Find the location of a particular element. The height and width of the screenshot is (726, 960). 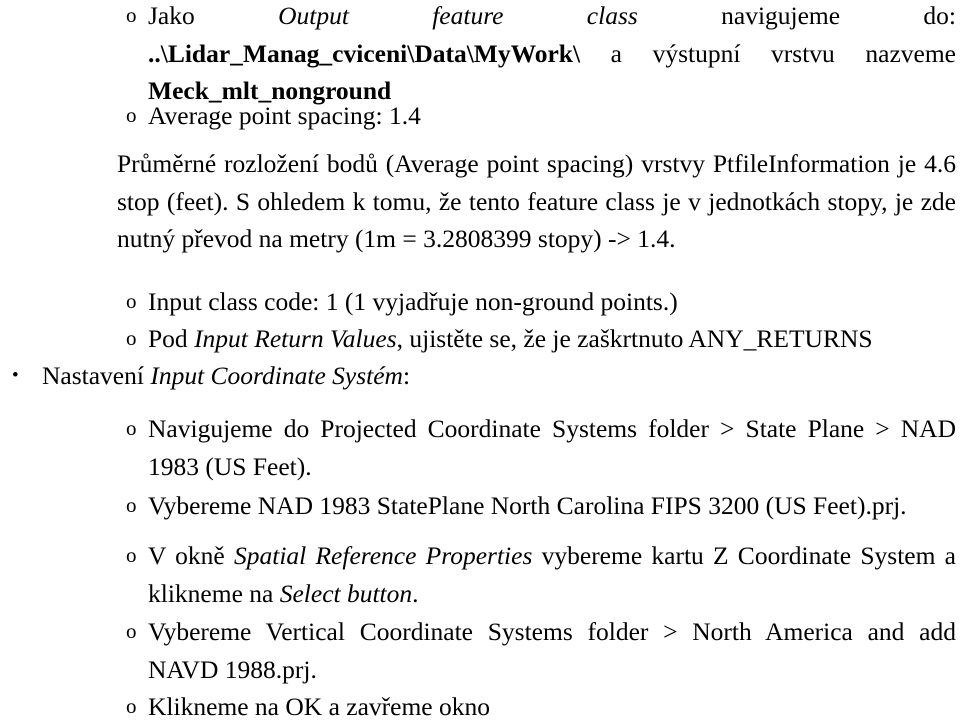

text-run: : is located at coordinates (406, 375).